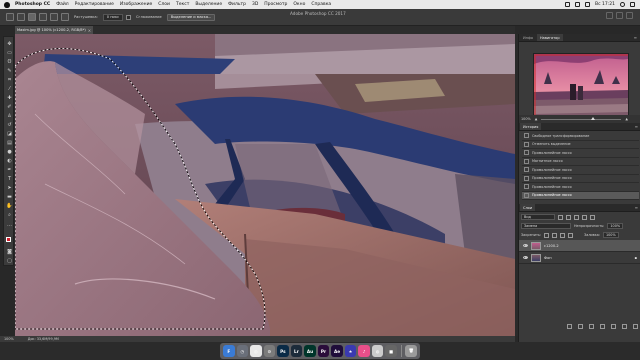  I want to click on close-icon: ×, so click(89, 30).